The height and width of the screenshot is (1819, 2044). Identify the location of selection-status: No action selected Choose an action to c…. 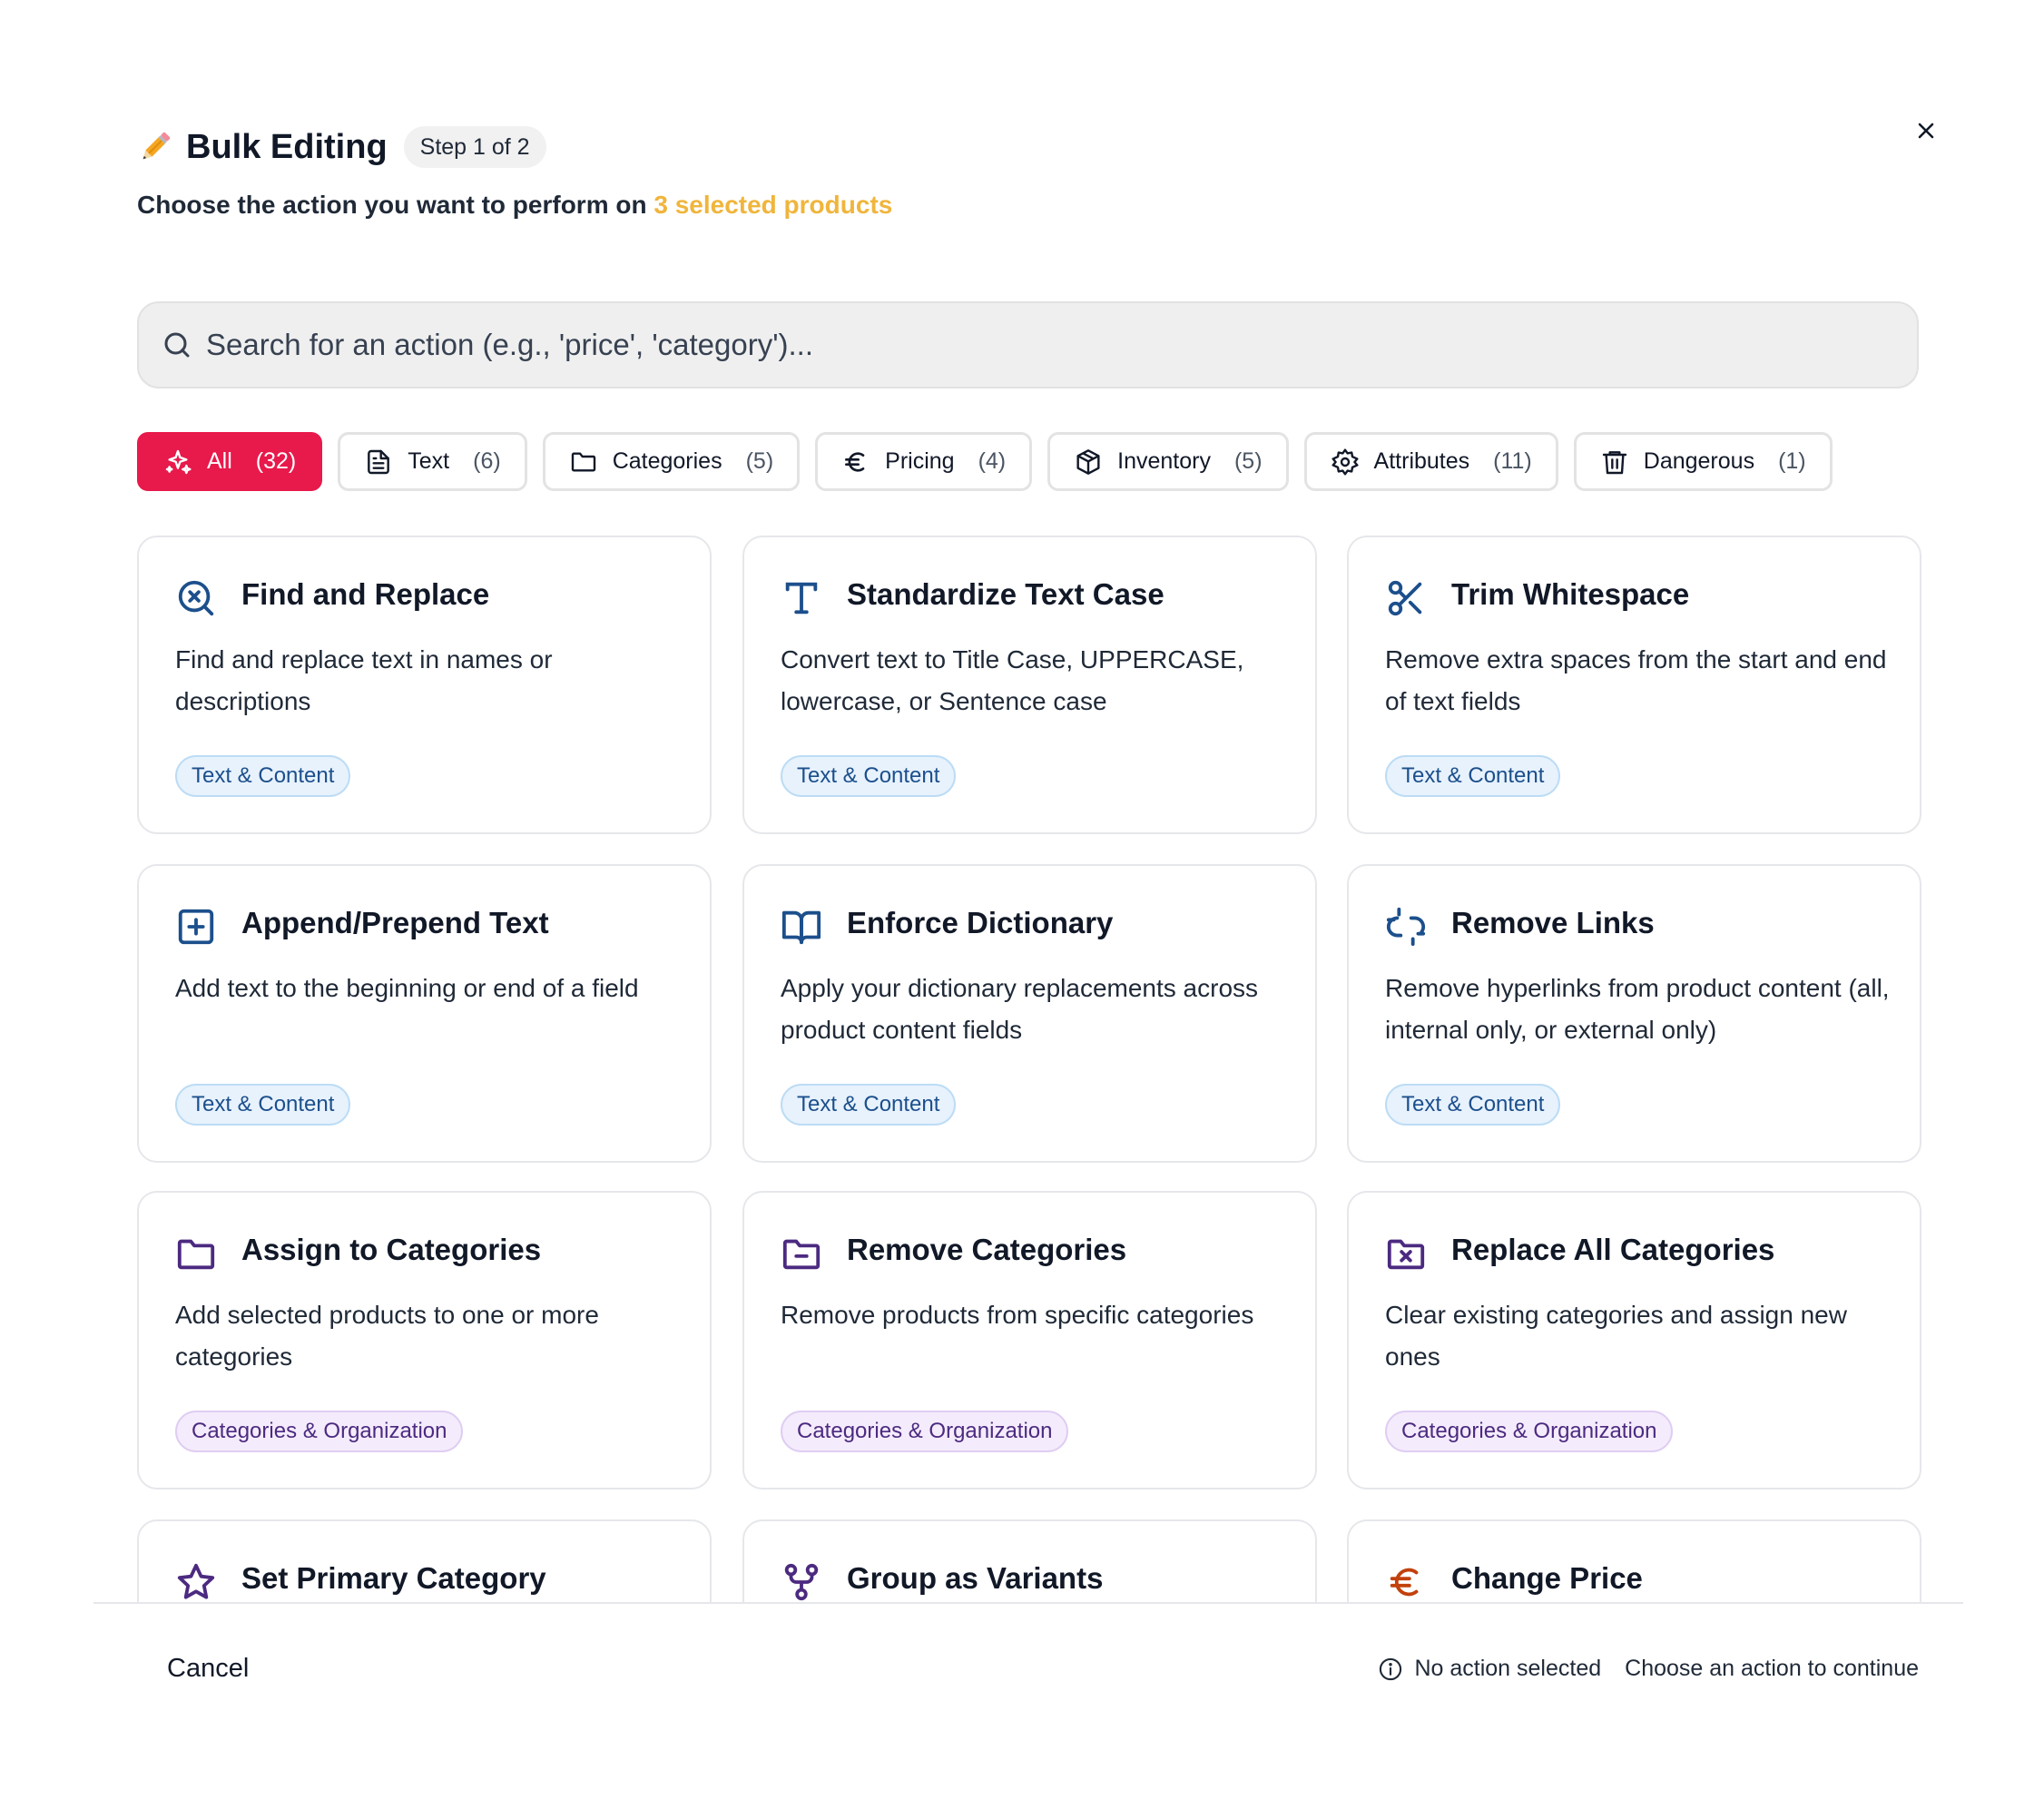
(1648, 1669).